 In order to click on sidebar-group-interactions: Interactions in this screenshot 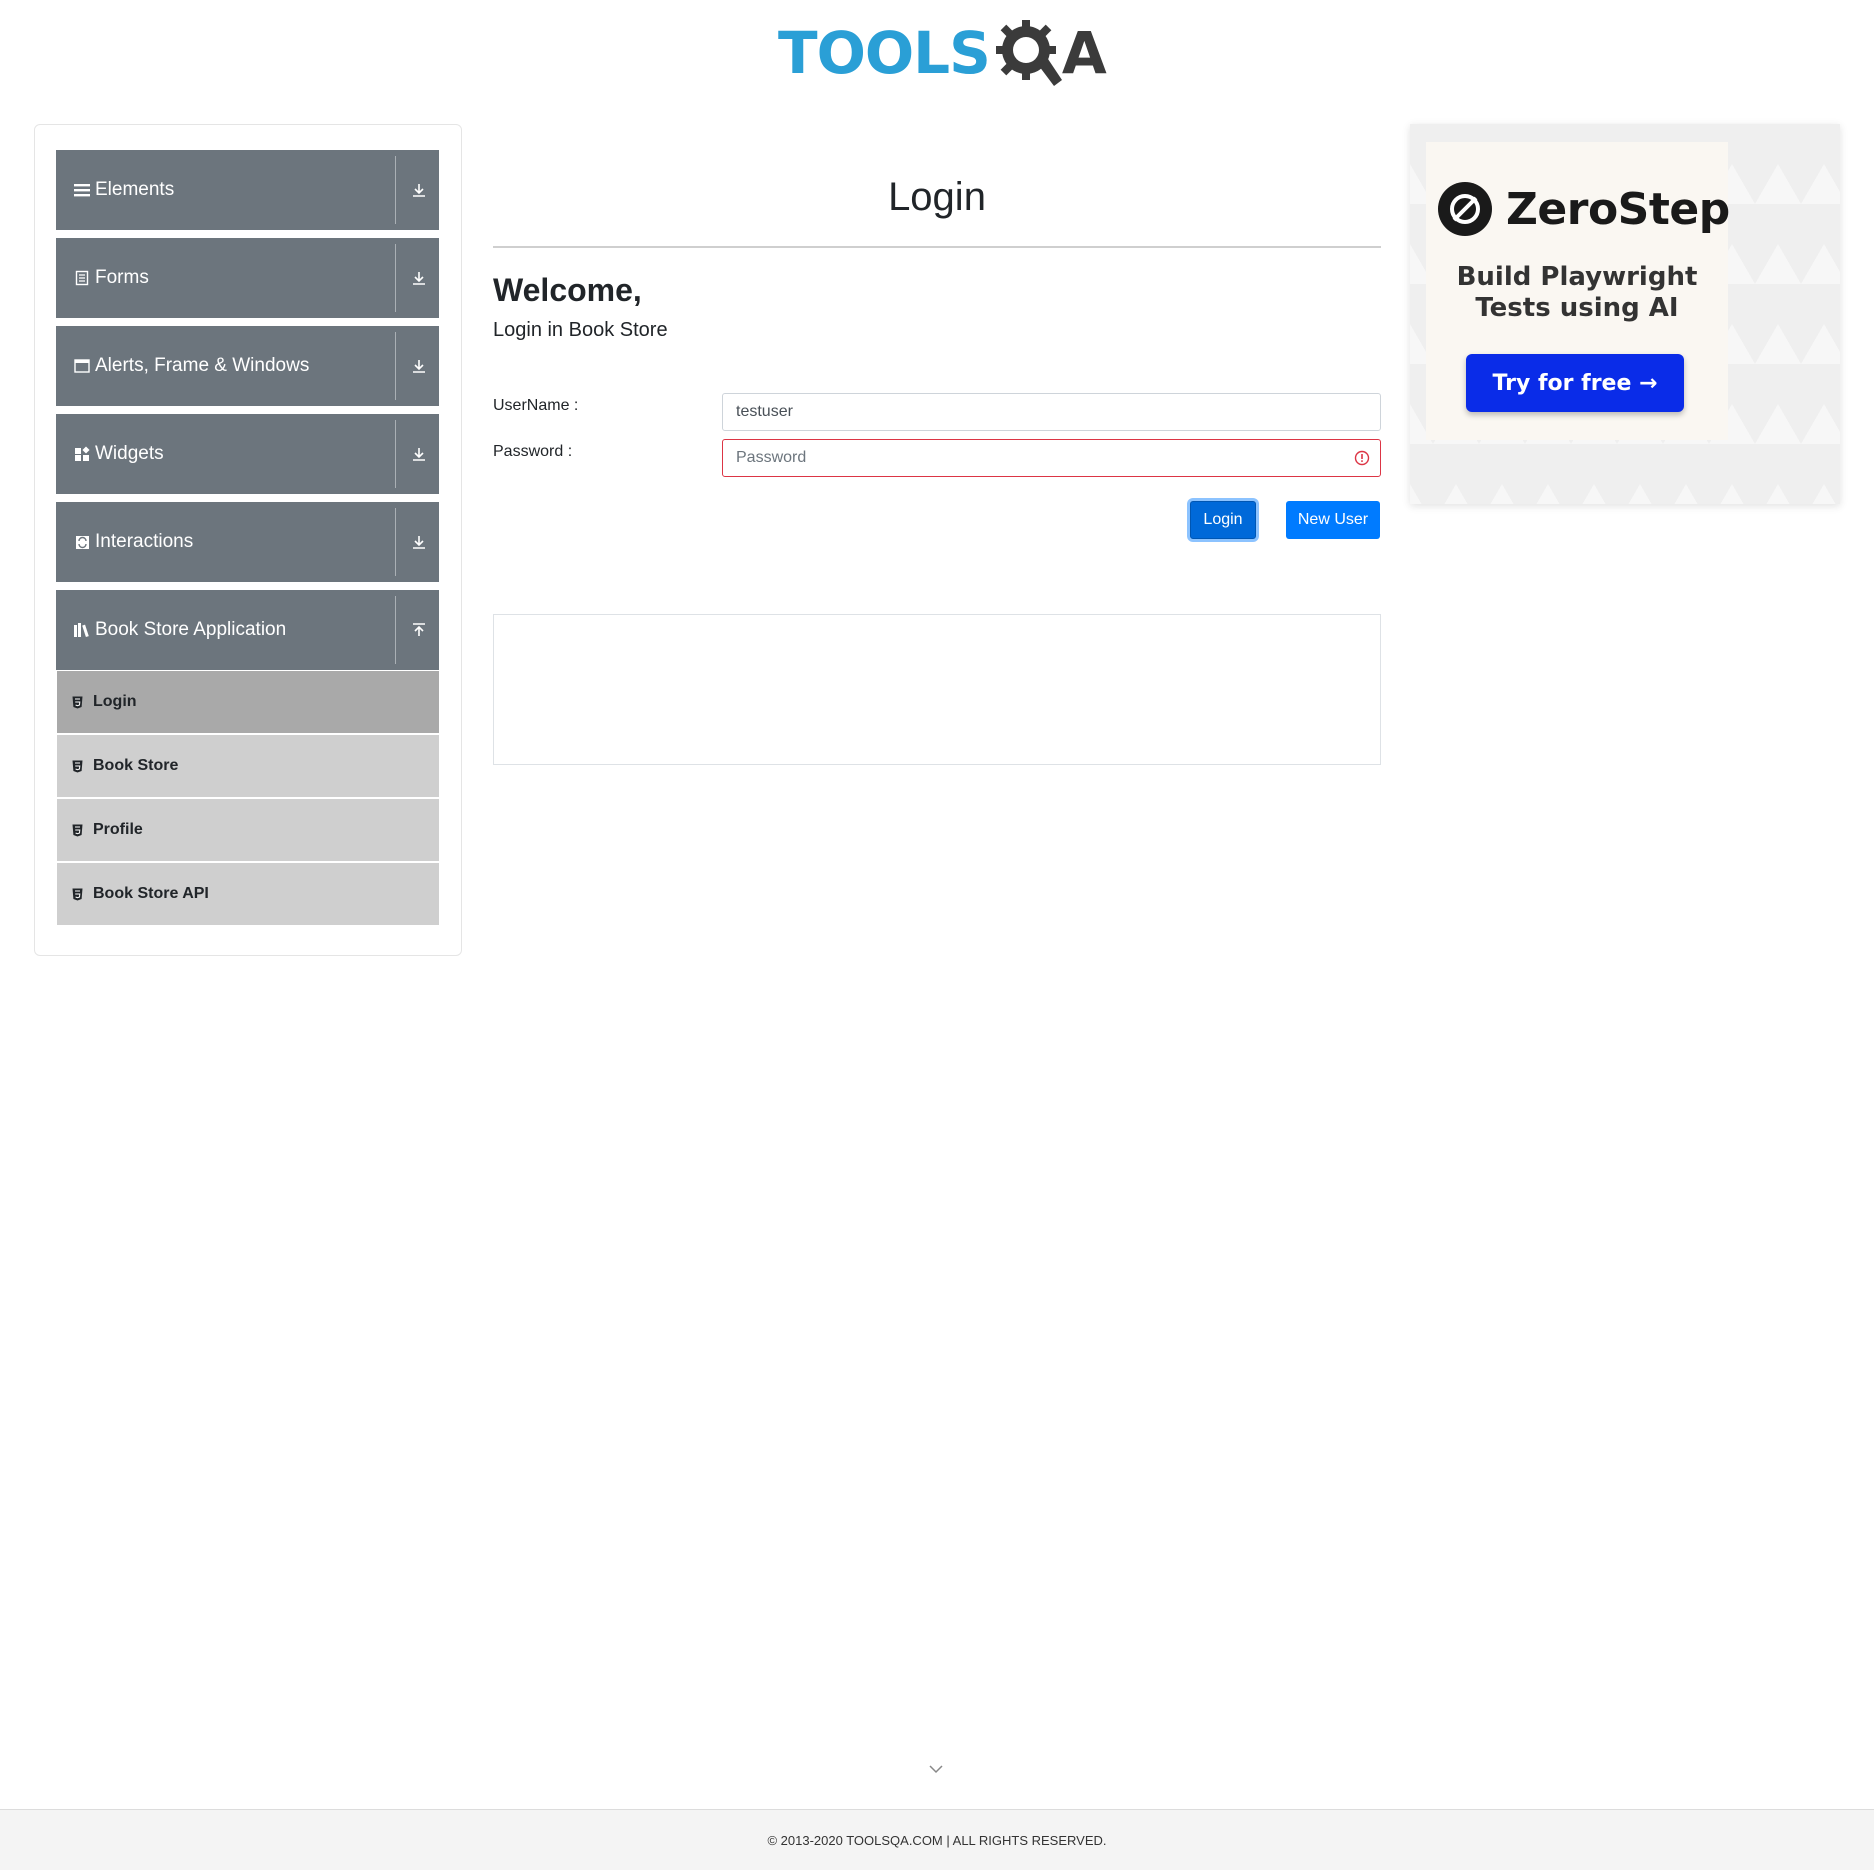, I will do `click(247, 542)`.